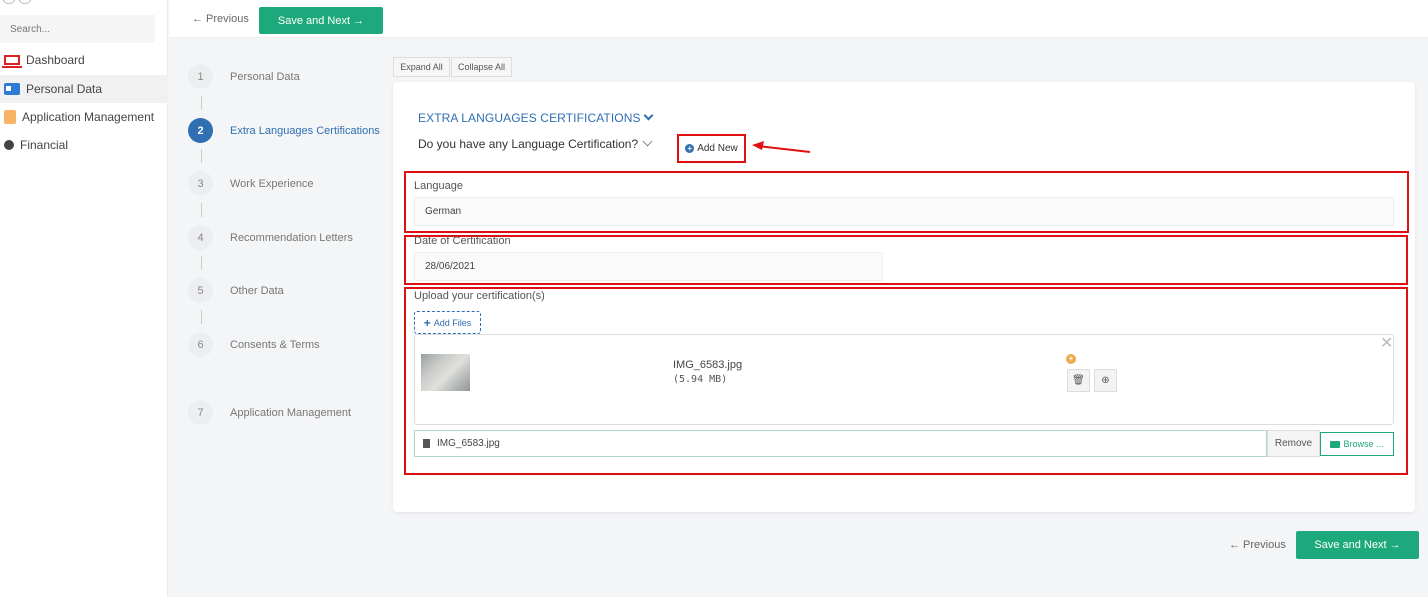 The height and width of the screenshot is (597, 1428). I want to click on remove-button: Remove, so click(1293, 443).